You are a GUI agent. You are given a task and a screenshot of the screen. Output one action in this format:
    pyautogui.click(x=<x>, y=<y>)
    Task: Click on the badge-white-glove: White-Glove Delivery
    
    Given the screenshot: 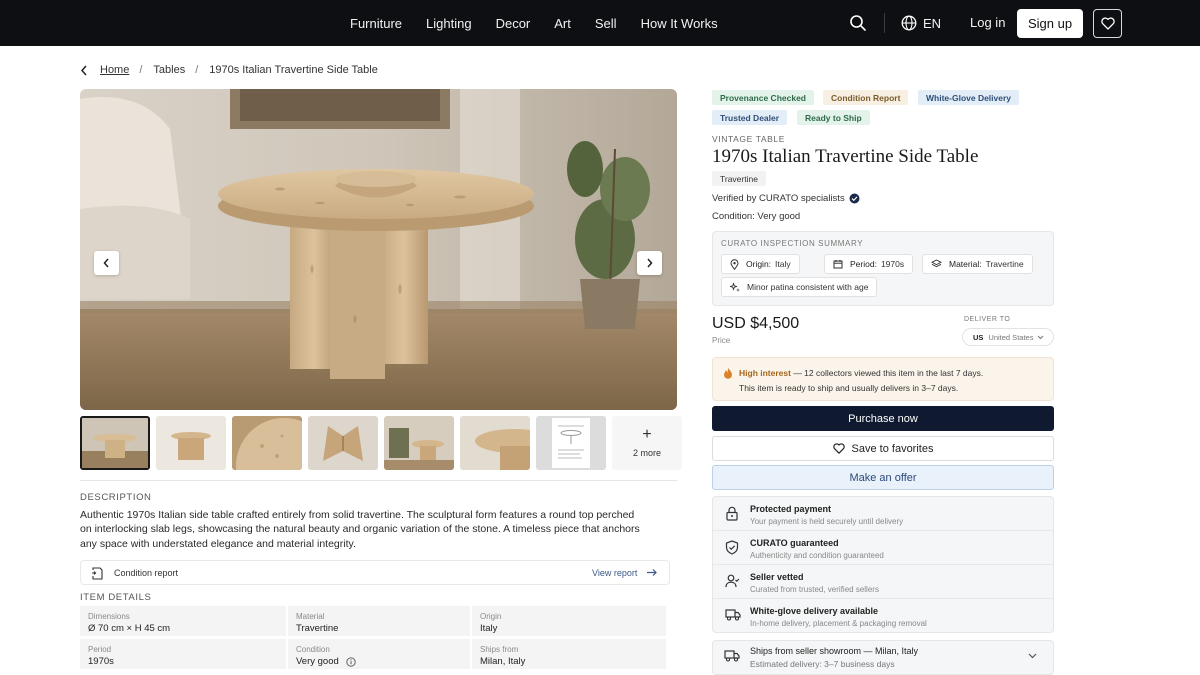 What is the action you would take?
    pyautogui.click(x=969, y=97)
    